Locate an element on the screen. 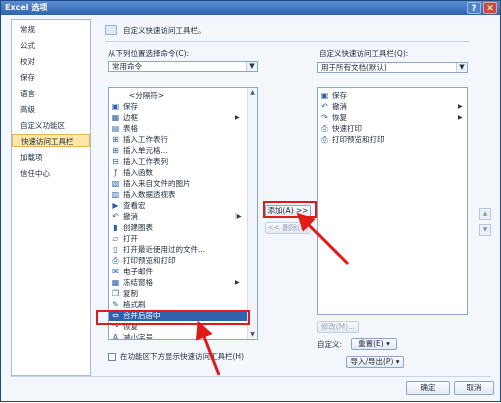  arrow-to-add-button is located at coordinates (323, 239).